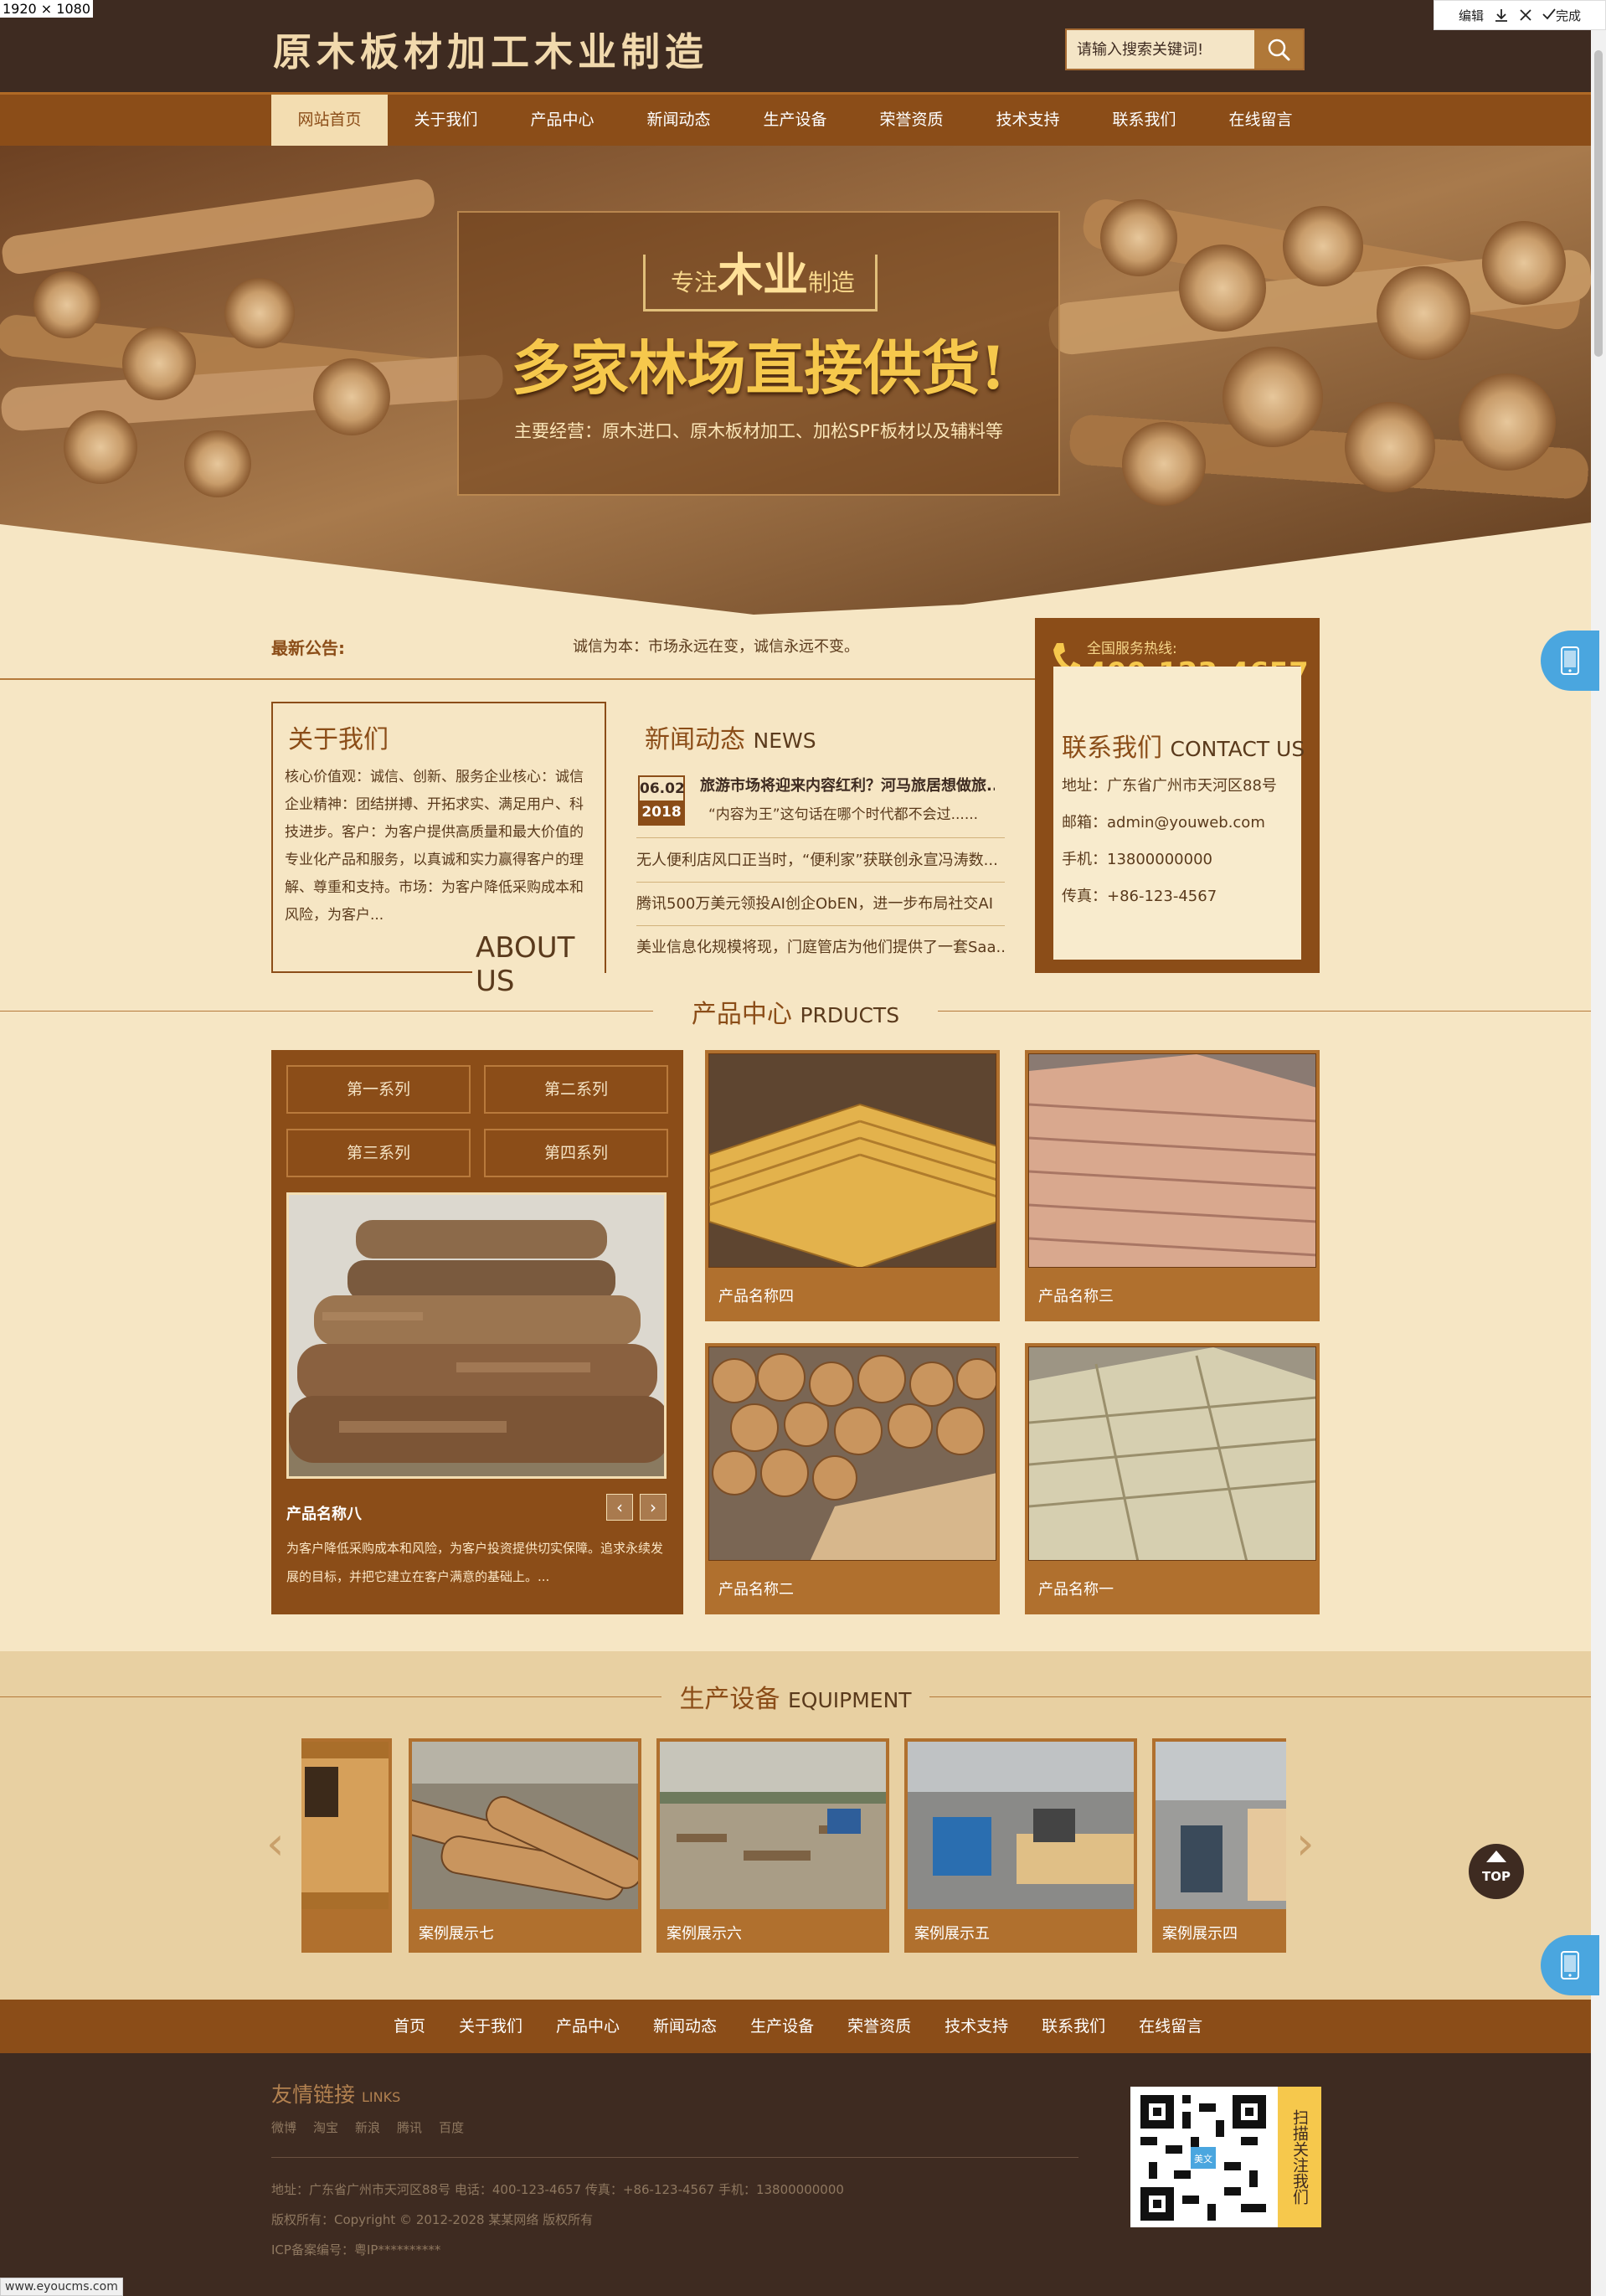 The width and height of the screenshot is (1606, 2296). What do you see at coordinates (1497, 1872) in the screenshot?
I see `back-to-top-button: TOP` at bounding box center [1497, 1872].